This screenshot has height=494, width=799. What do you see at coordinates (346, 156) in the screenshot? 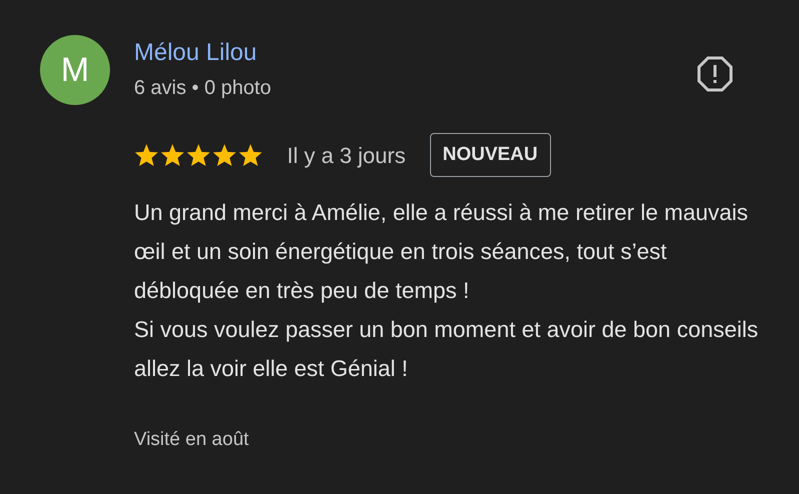
I see `review-time: Il y a 3 jours` at bounding box center [346, 156].